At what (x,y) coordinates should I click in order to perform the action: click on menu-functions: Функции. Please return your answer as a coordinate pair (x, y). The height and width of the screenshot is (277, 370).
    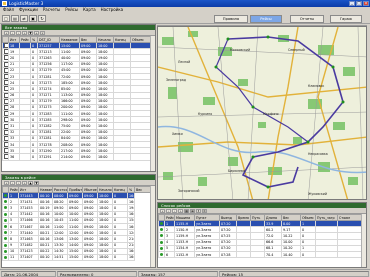
    Looking at the image, I should click on (28, 10).